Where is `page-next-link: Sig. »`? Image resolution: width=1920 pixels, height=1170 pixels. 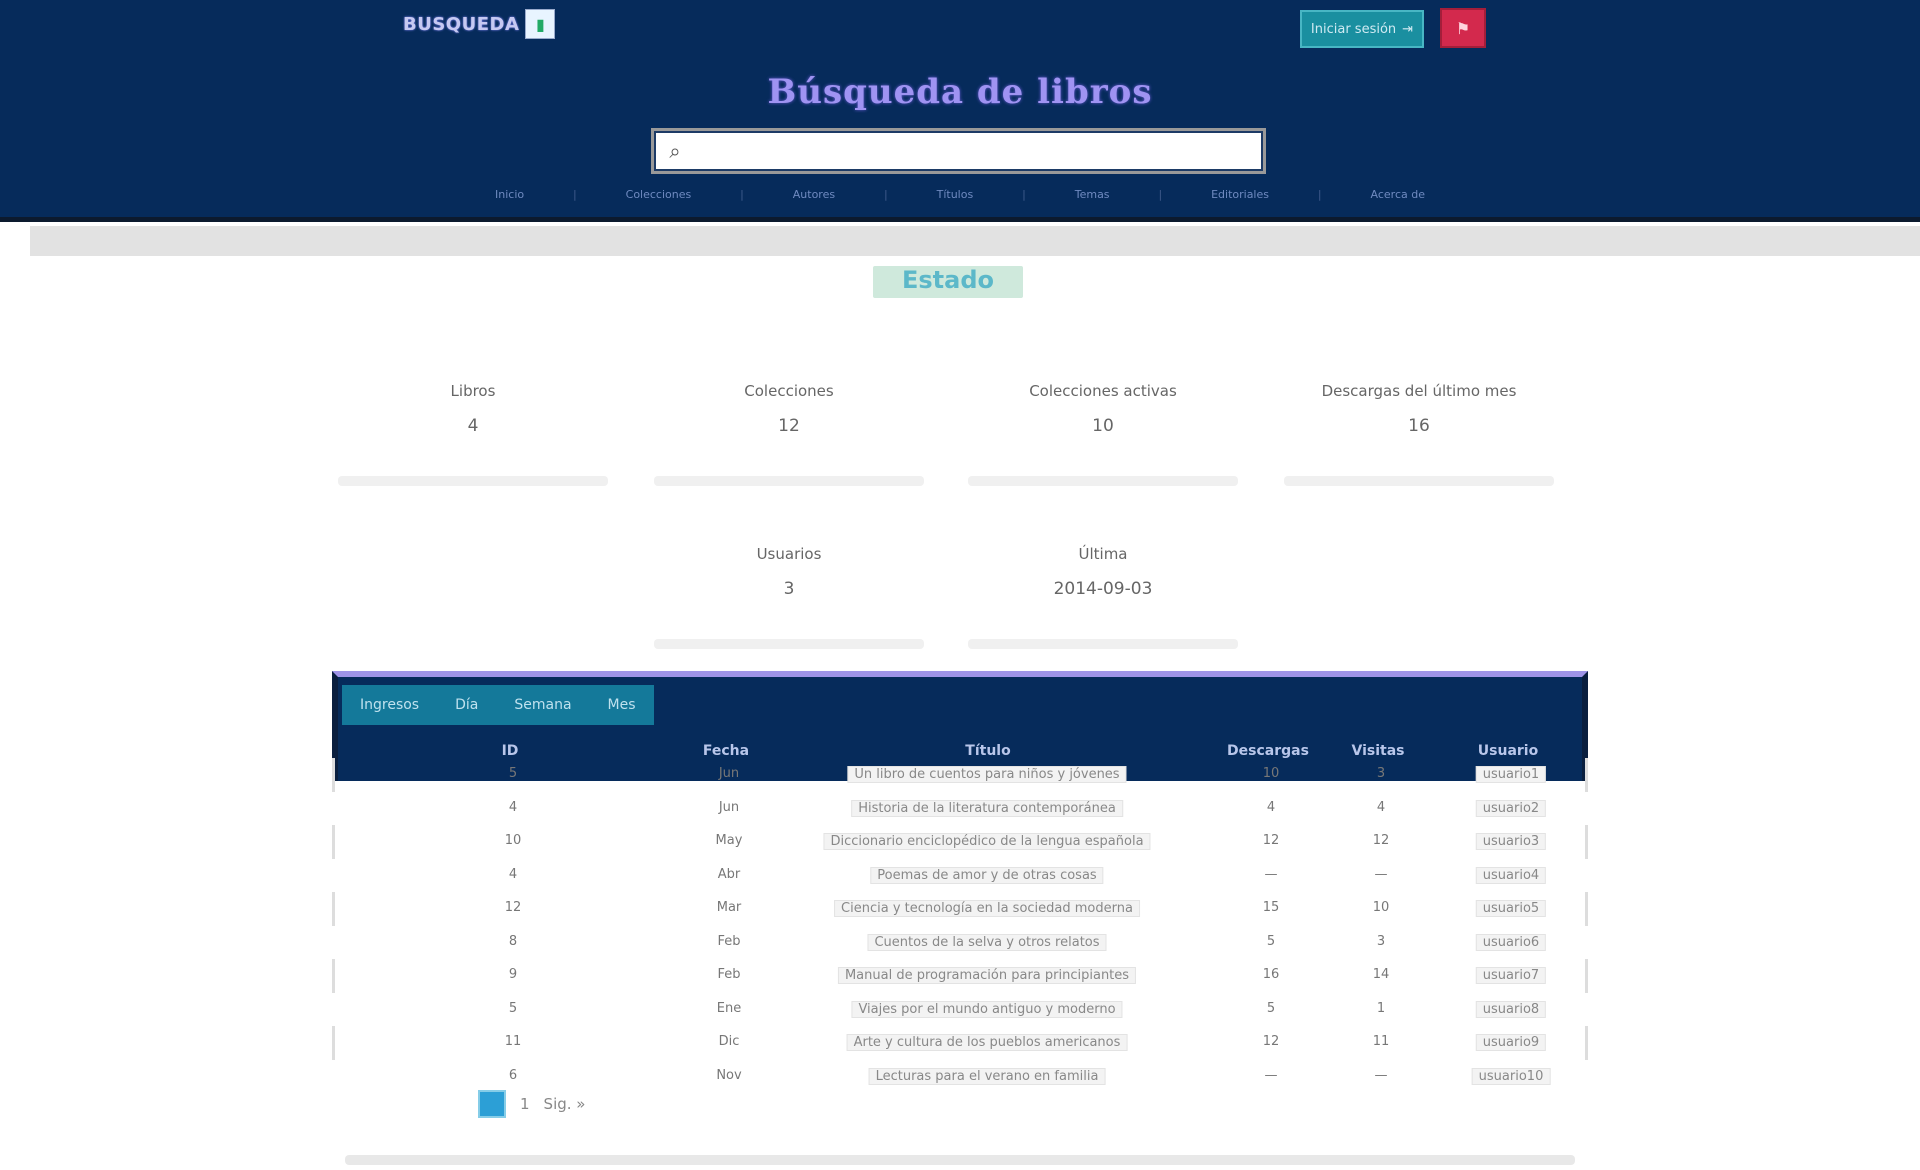 page-next-link: Sig. » is located at coordinates (565, 1104).